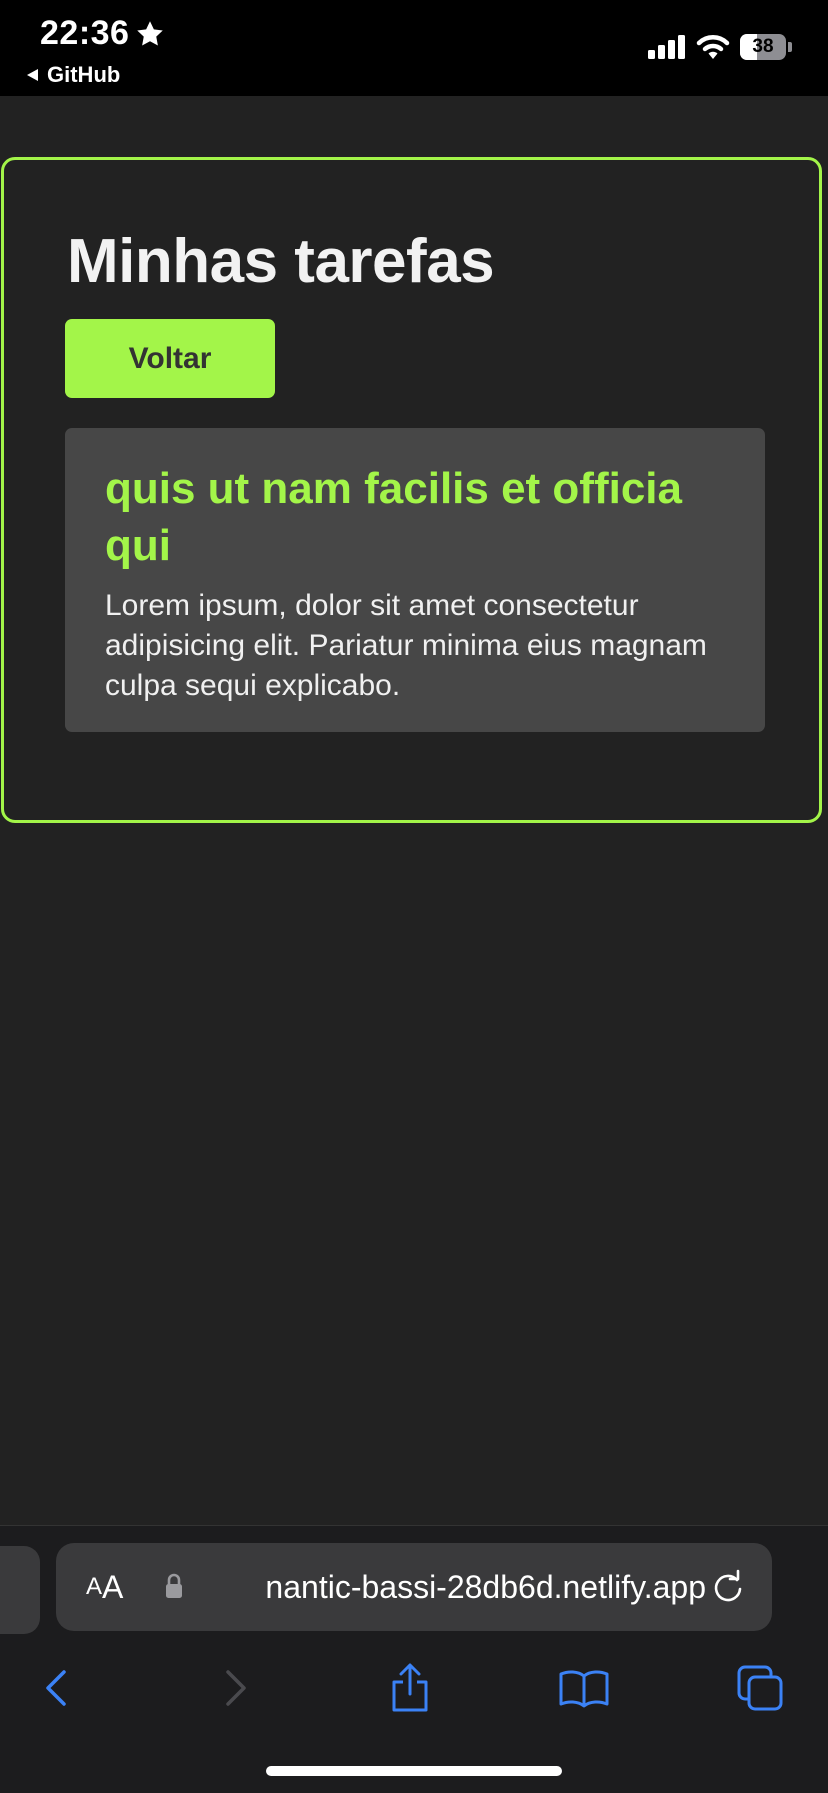 Image resolution: width=828 pixels, height=1793 pixels. What do you see at coordinates (394, 517) in the screenshot?
I see `task-title: quis ut nam facilis et officia qui` at bounding box center [394, 517].